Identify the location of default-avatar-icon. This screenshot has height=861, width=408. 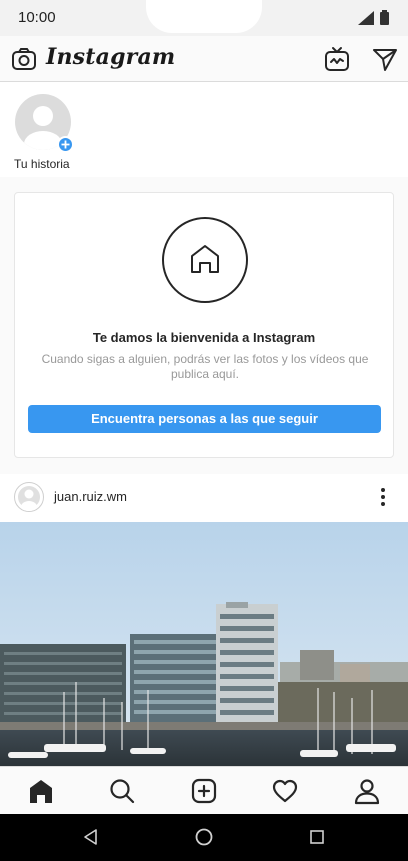
(29, 498).